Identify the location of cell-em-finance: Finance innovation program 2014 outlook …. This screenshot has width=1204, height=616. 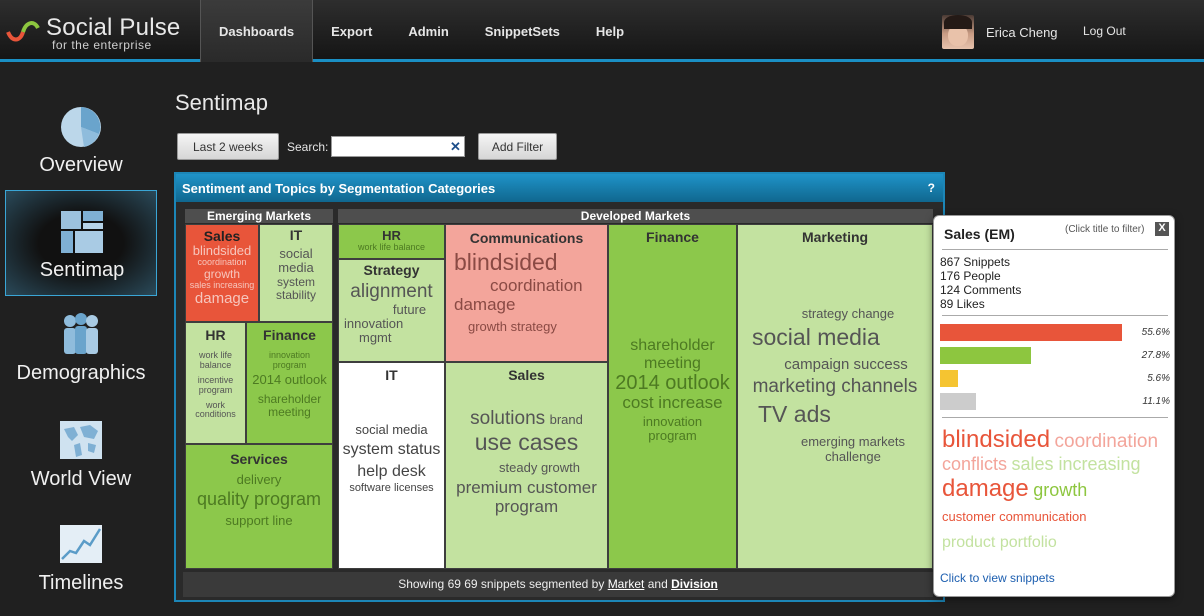
(289, 383).